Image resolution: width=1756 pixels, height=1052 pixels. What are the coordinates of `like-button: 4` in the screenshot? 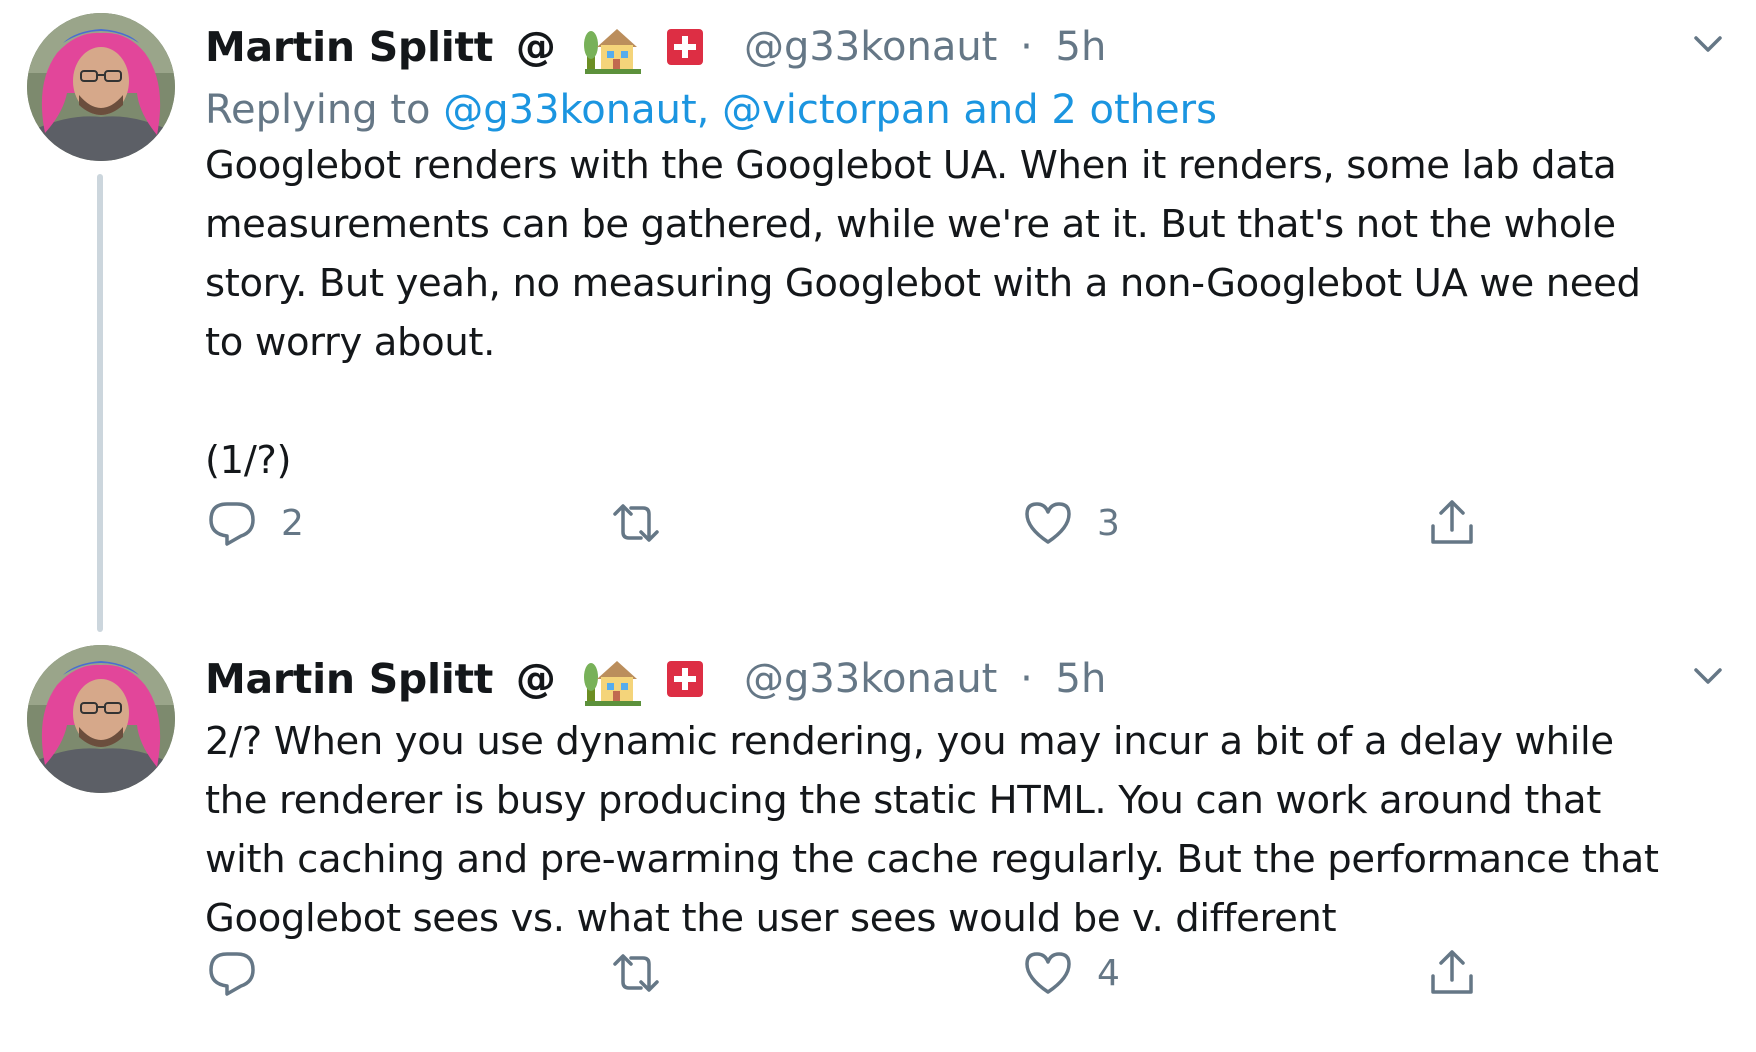 It's located at (1070, 973).